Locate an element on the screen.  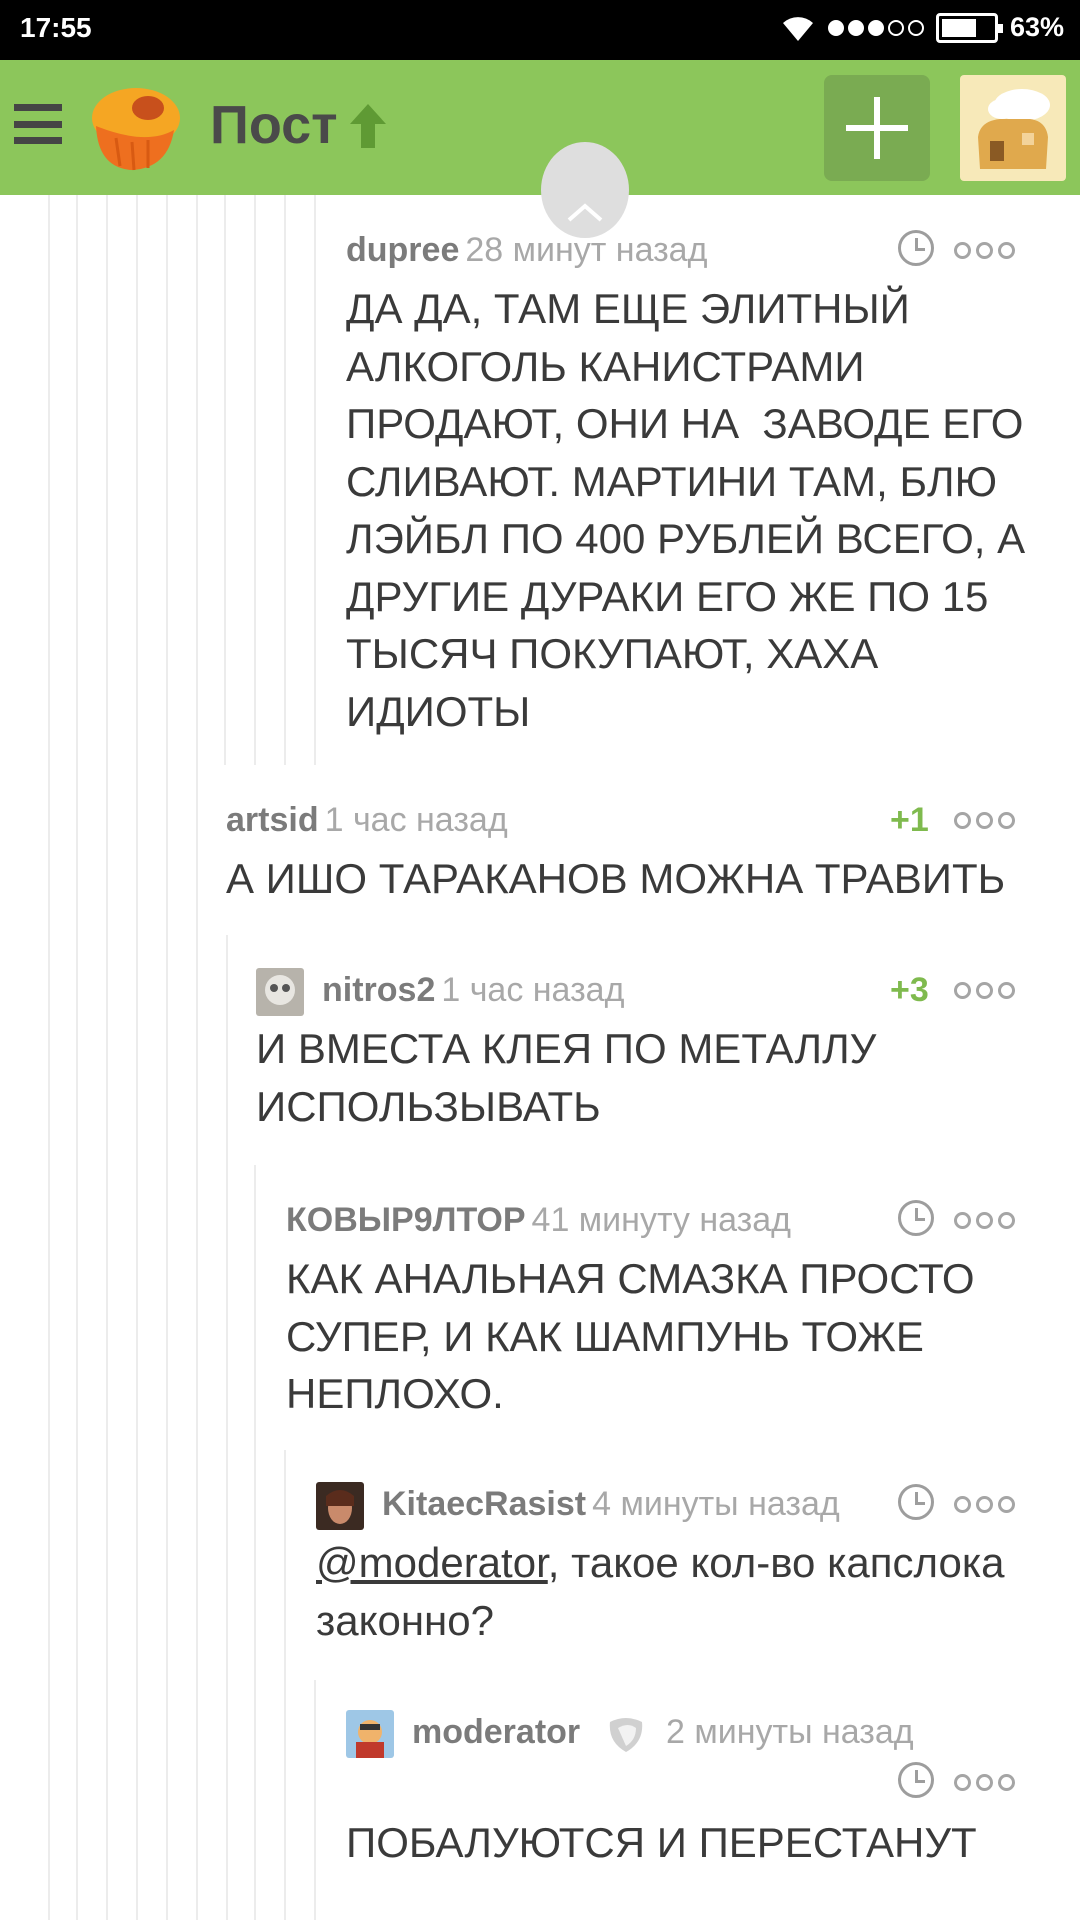
comment-meta: moderator is located at coordinates (496, 1732).